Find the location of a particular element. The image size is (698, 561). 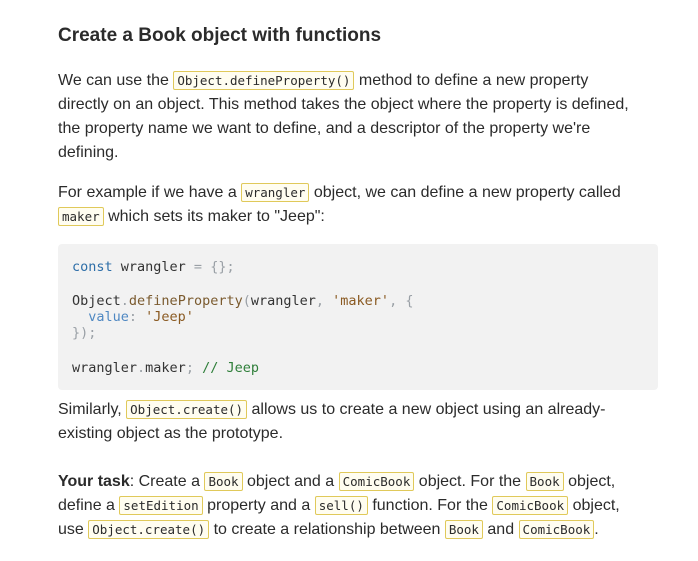

example-text: For example if we have a is located at coordinates (150, 192).